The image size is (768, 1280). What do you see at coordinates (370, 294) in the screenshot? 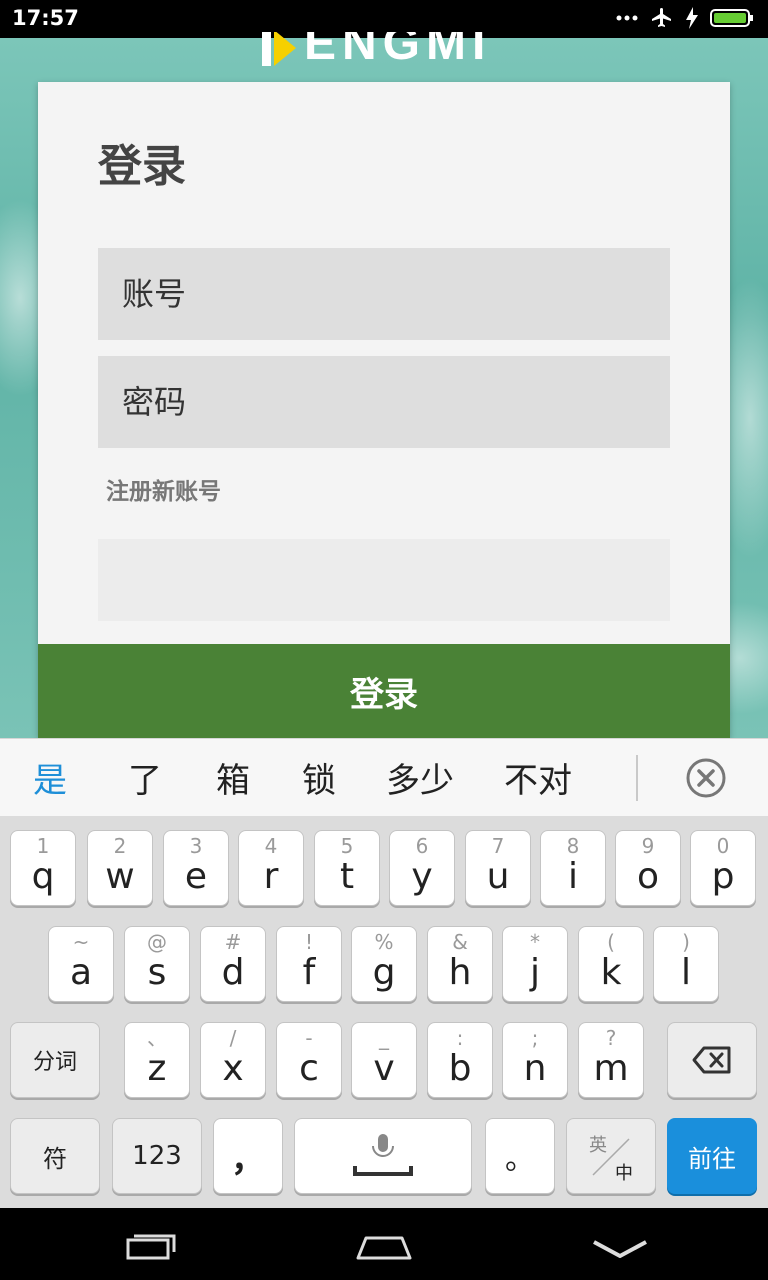
I see `account-input` at bounding box center [370, 294].